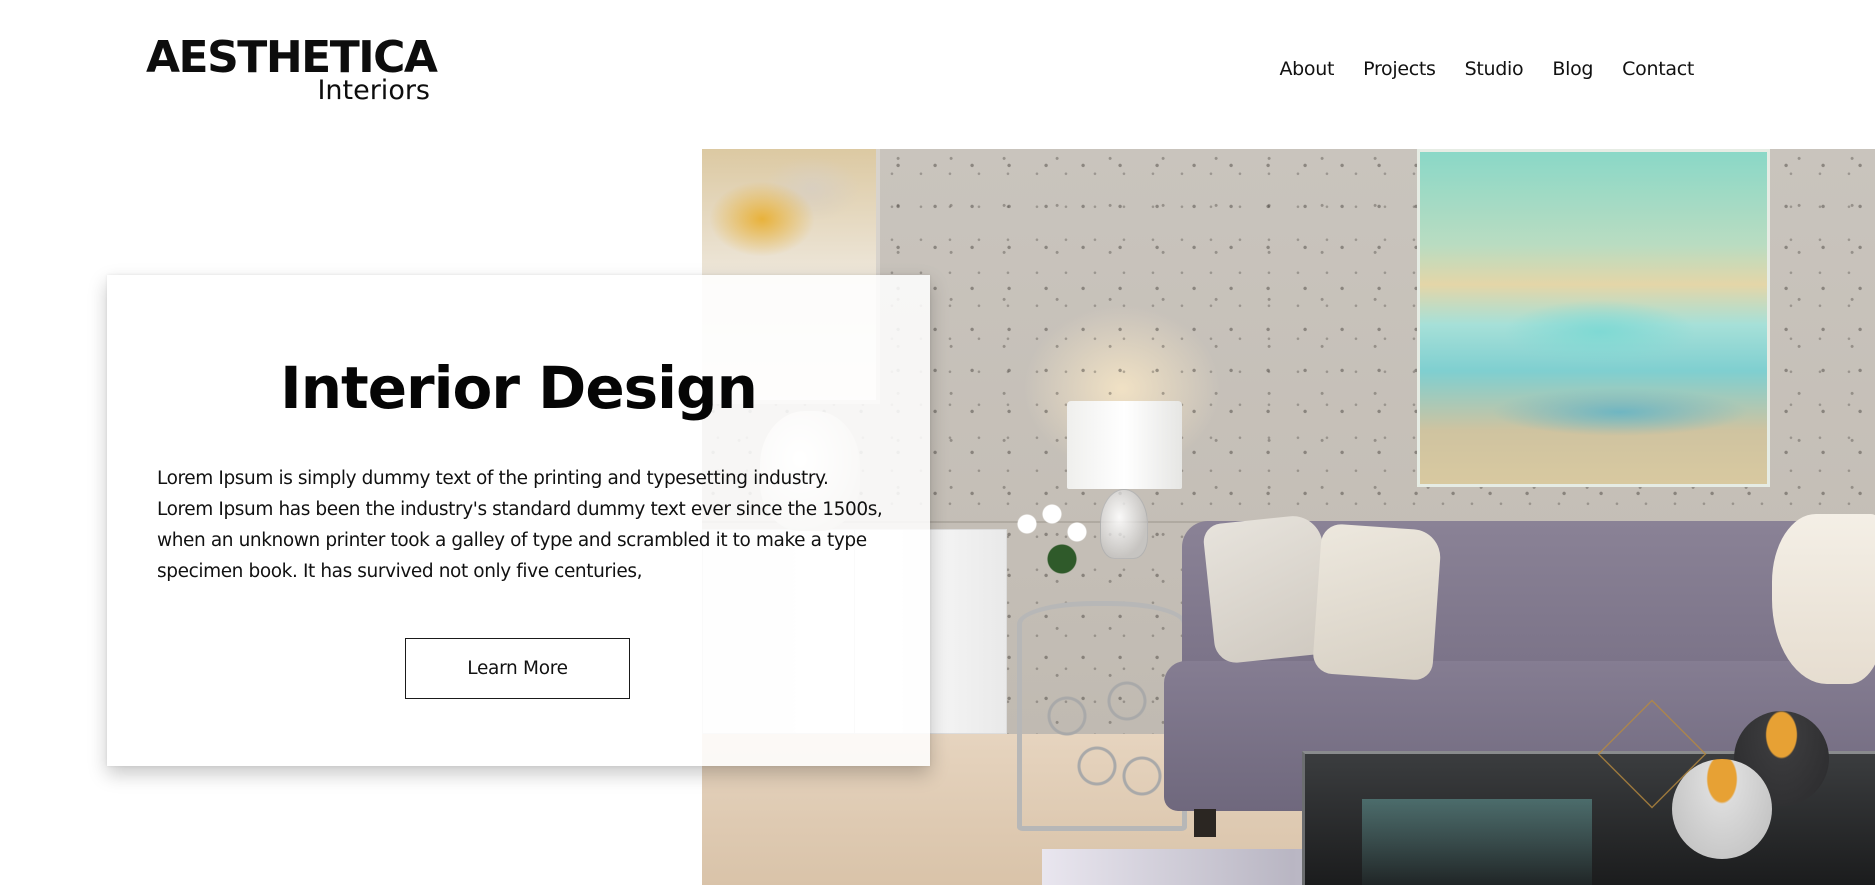 This screenshot has height=885, width=1875. What do you see at coordinates (1572, 69) in the screenshot?
I see `nav-link-blog: Blog` at bounding box center [1572, 69].